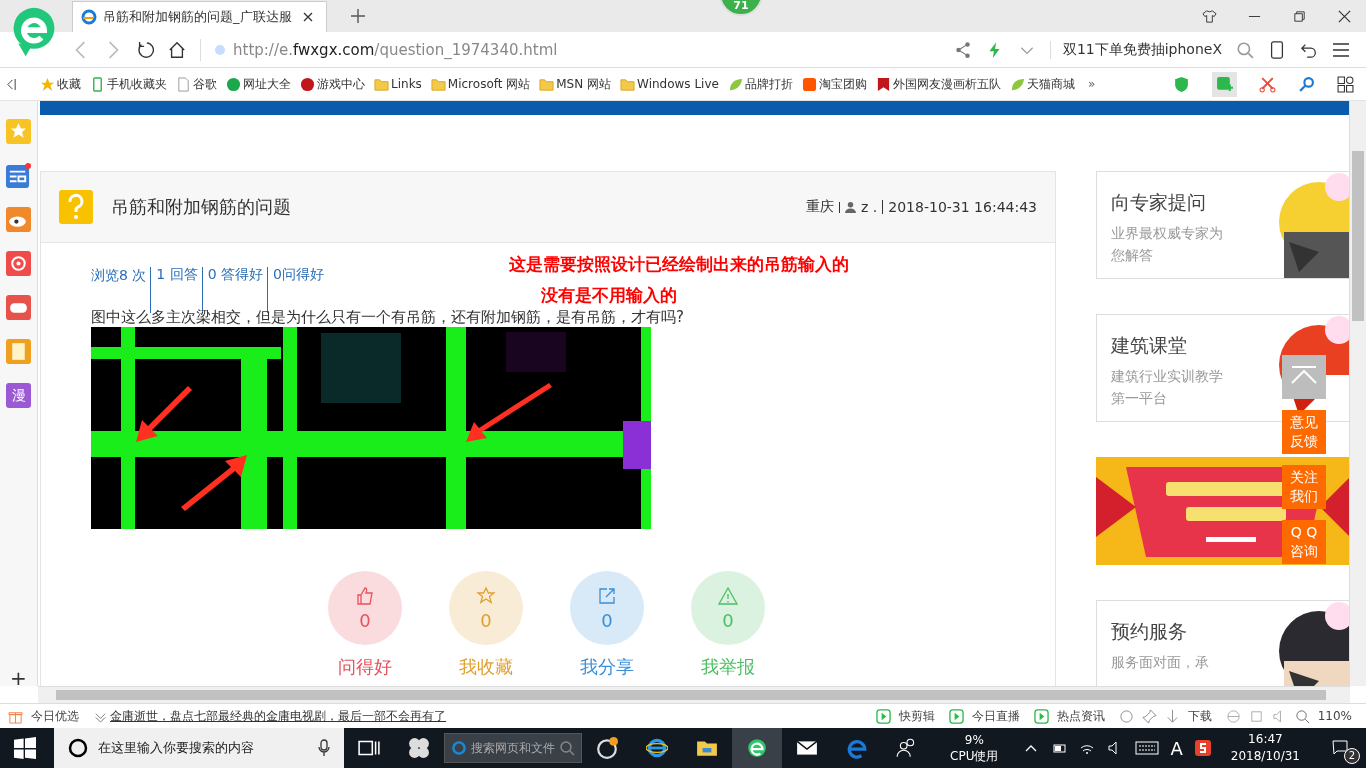 This screenshot has height=768, width=1366. Describe the element at coordinates (760, 84) in the screenshot. I see `bookmark-item: 品牌打折` at that location.